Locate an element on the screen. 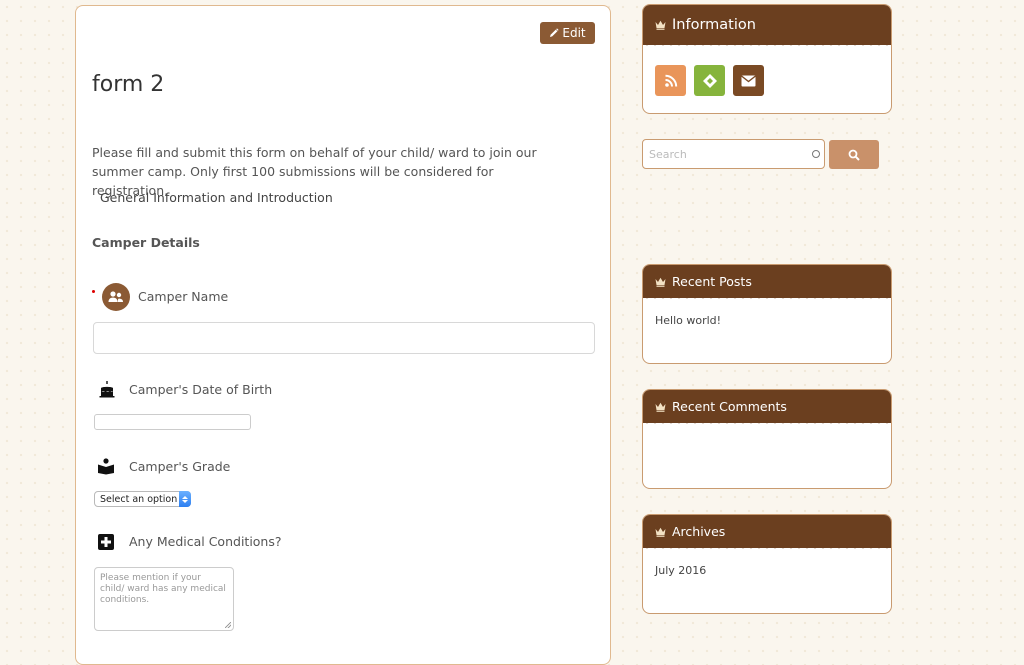 The height and width of the screenshot is (665, 1024). email-button is located at coordinates (748, 80).